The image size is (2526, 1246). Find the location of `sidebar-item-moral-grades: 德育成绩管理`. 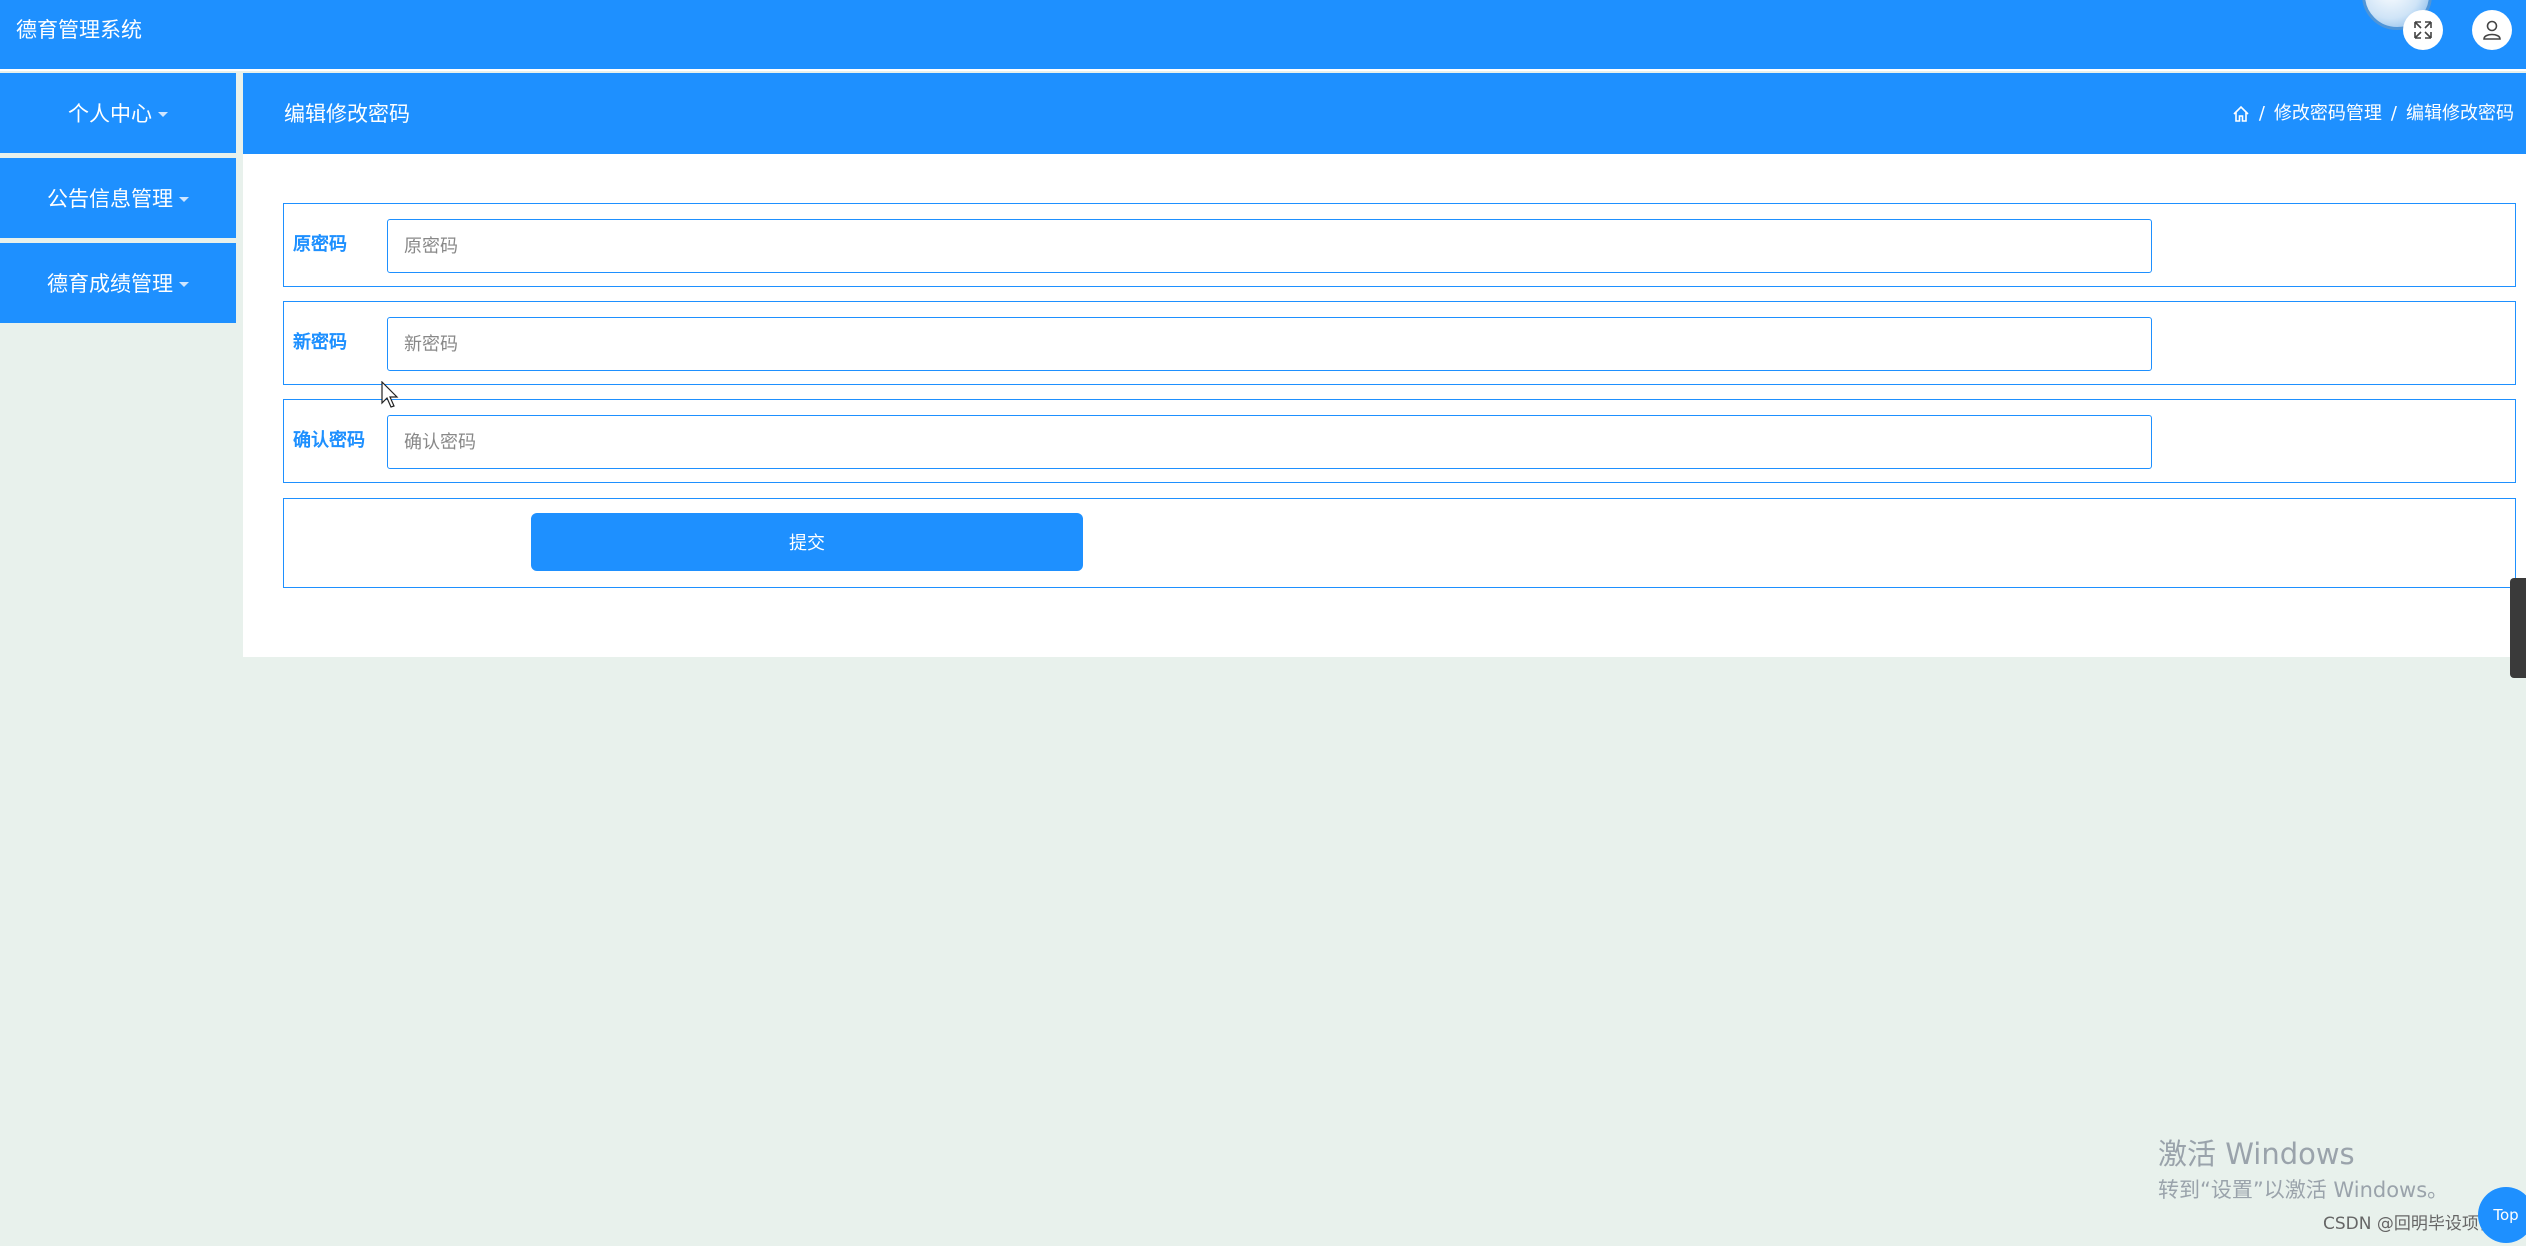

sidebar-item-moral-grades: 德育成绩管理 is located at coordinates (118, 283).